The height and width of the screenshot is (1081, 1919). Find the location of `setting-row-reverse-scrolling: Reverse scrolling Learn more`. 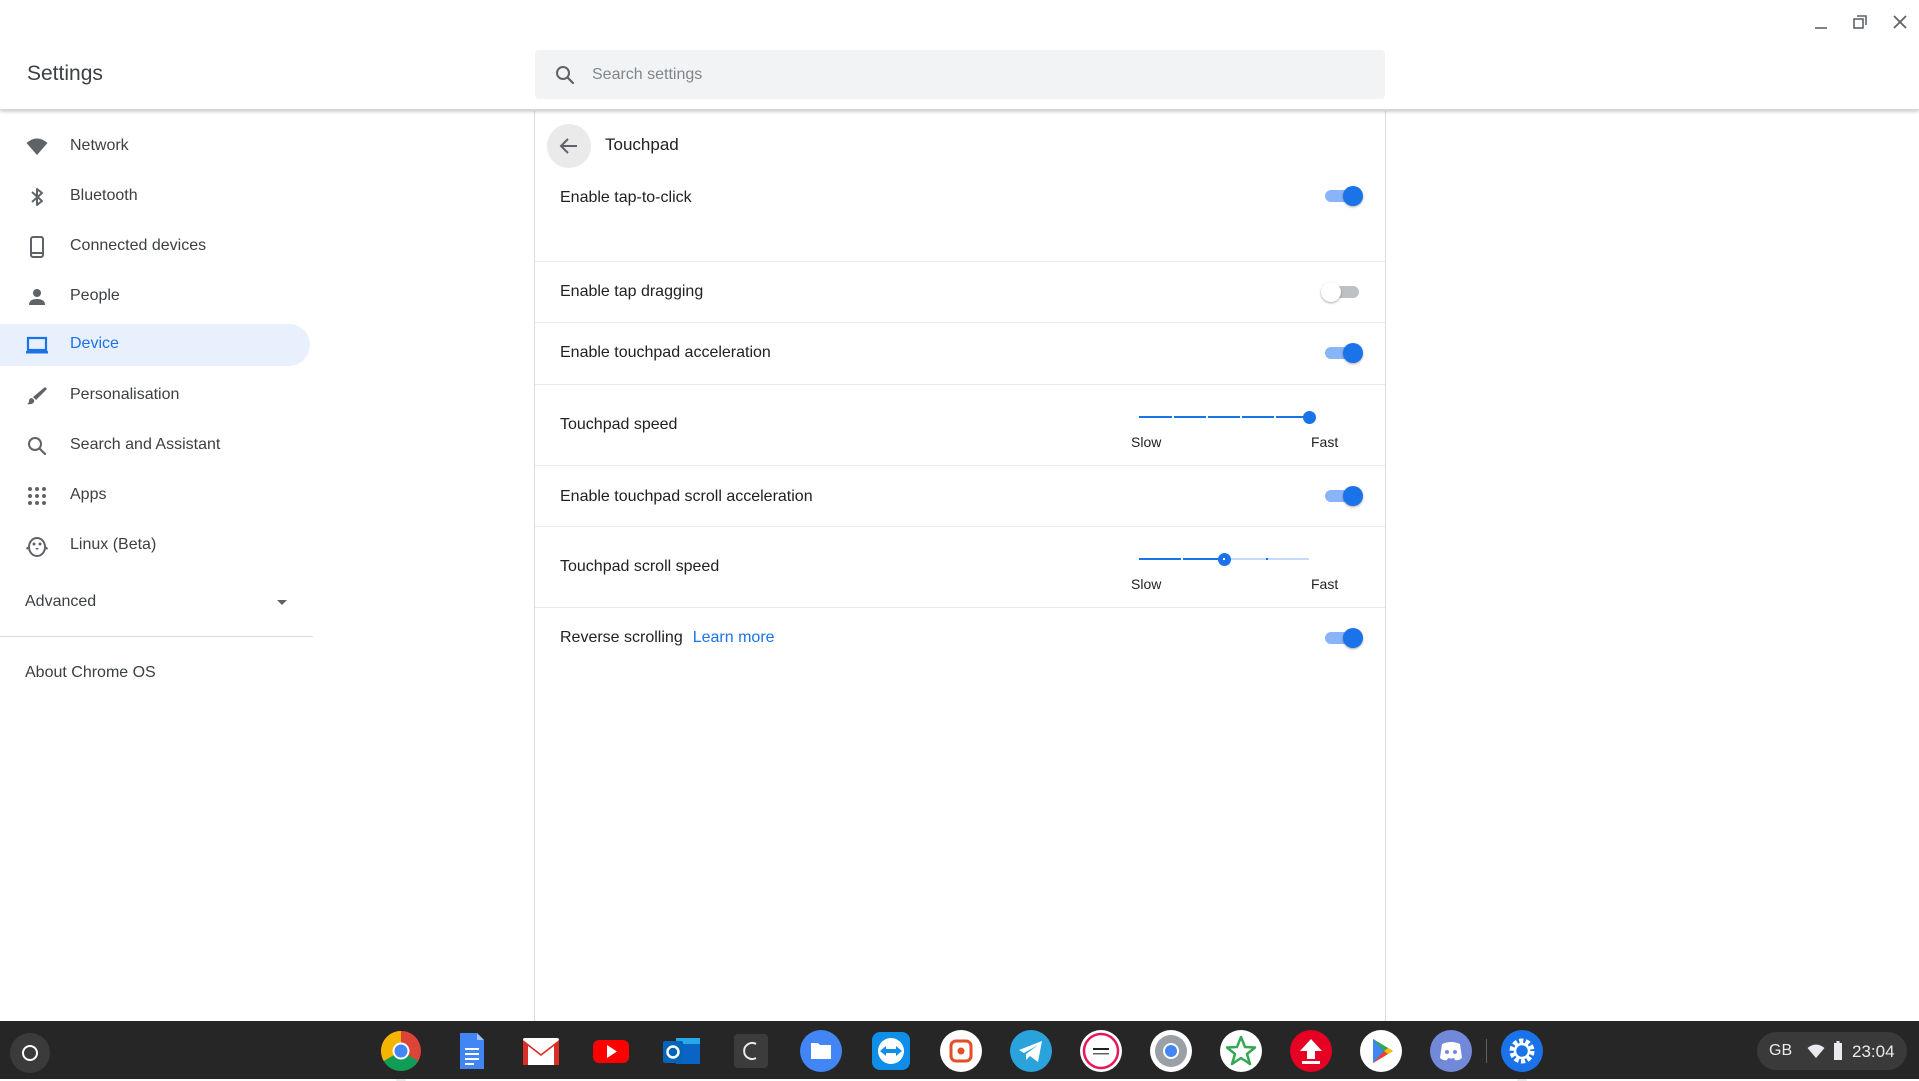

setting-row-reverse-scrolling: Reverse scrolling Learn more is located at coordinates (960, 638).